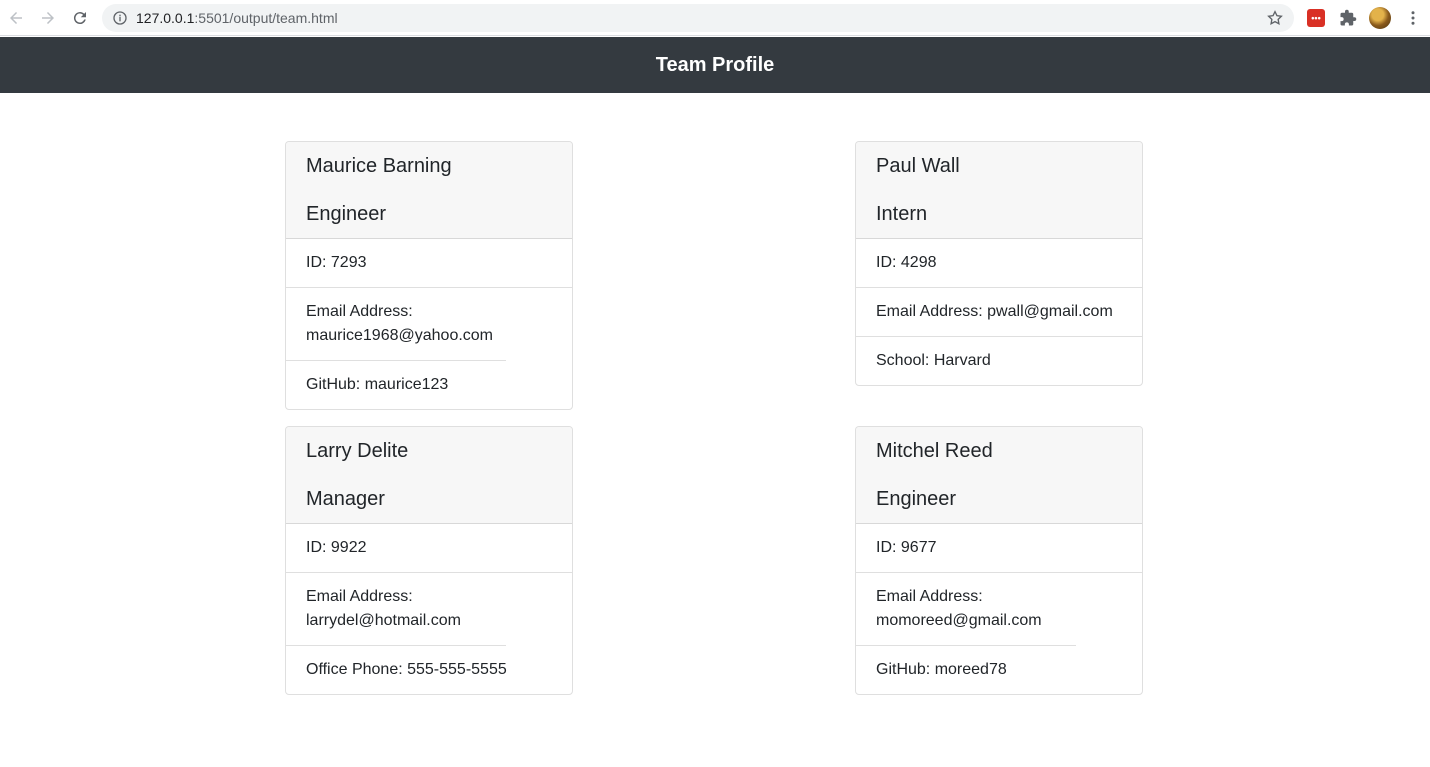  I want to click on employee-email: Email Address: maurice1968@yahoo.com, so click(396, 324).